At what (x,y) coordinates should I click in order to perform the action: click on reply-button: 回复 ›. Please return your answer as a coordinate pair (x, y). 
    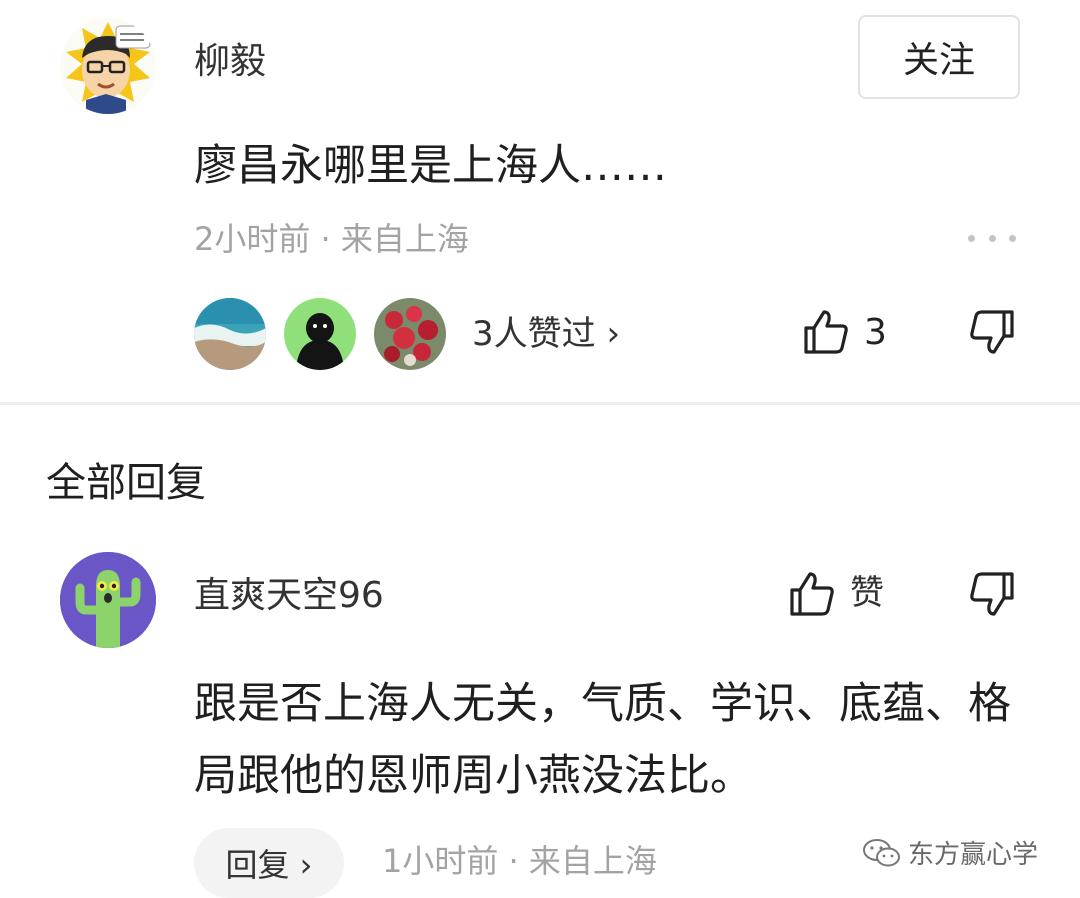
    Looking at the image, I should click on (269, 863).